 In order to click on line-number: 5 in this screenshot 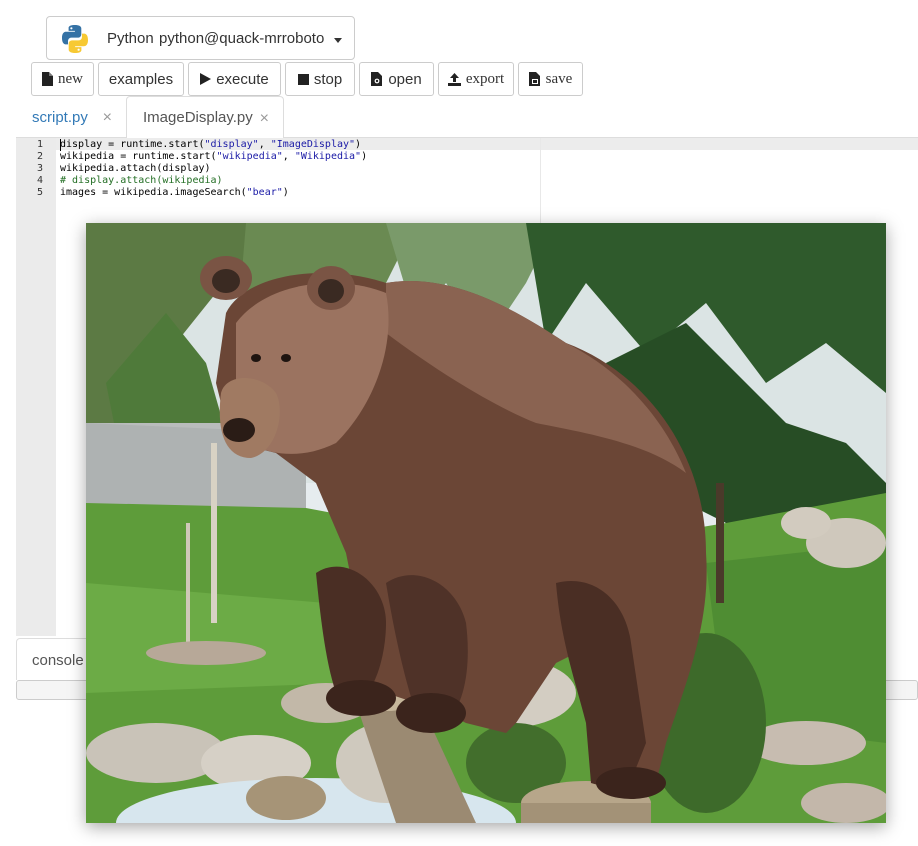, I will do `click(39, 192)`.